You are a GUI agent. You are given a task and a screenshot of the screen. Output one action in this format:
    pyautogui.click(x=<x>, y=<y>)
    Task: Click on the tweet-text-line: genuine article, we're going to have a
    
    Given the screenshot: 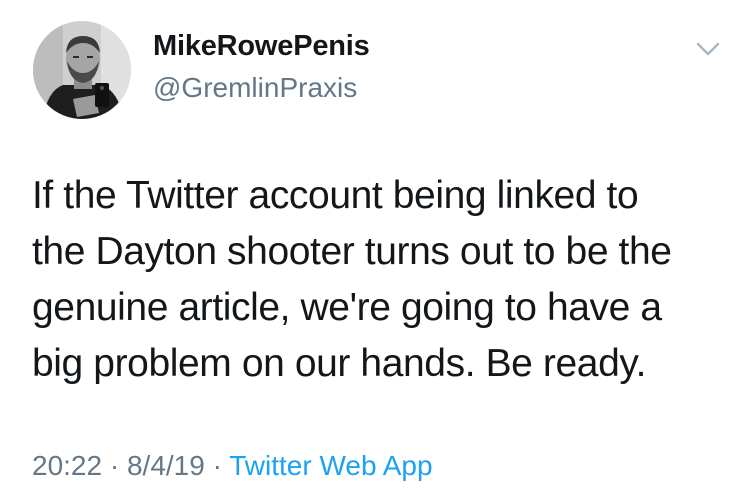 What is the action you would take?
    pyautogui.click(x=347, y=307)
    